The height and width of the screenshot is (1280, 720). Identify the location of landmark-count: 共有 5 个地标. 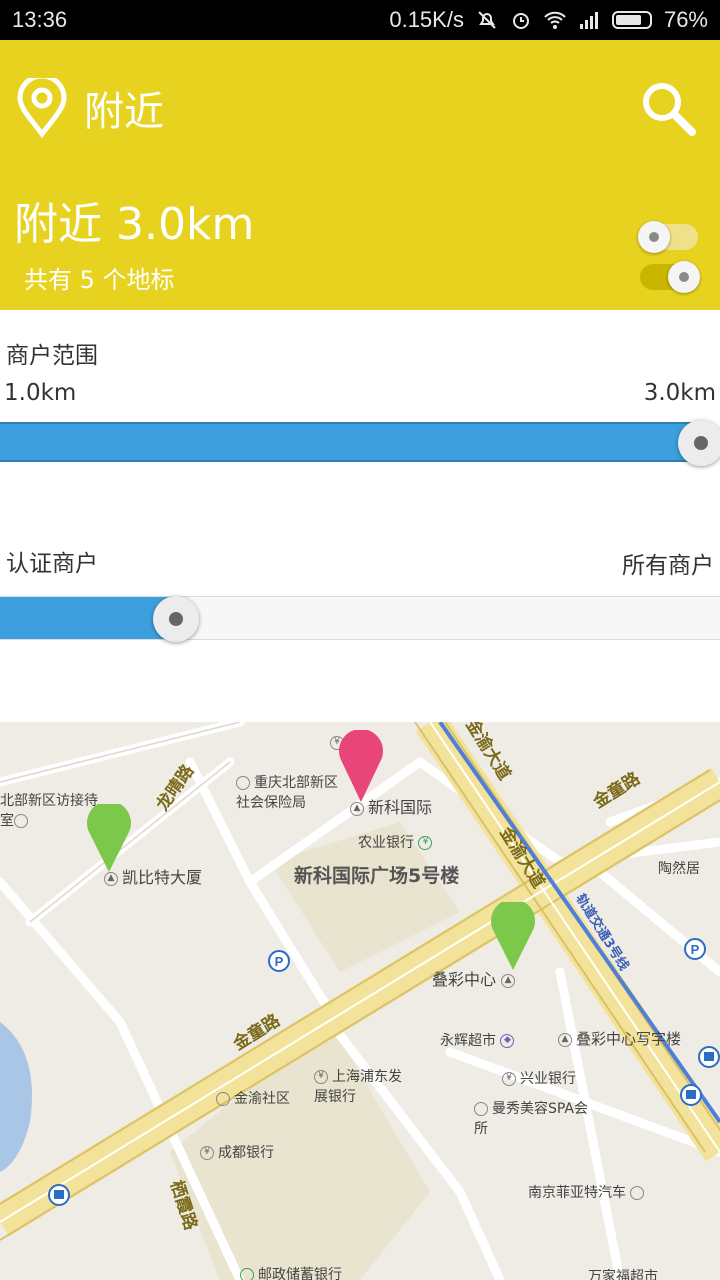
(99, 280).